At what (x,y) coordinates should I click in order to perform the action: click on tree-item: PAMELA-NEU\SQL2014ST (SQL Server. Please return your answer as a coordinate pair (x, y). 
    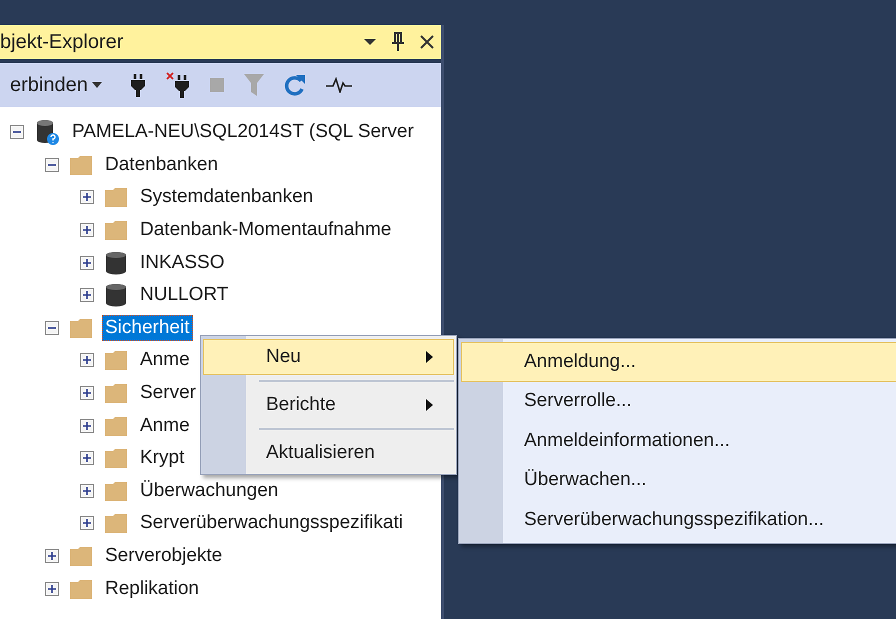
    Looking at the image, I should click on (243, 132).